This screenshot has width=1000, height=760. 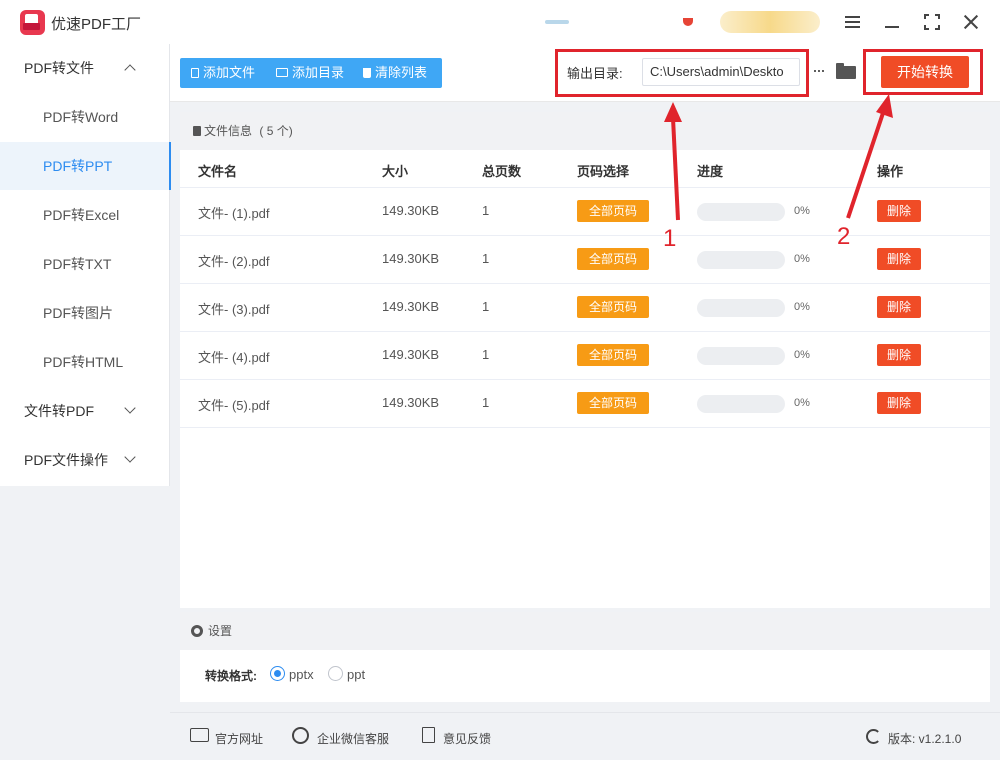 I want to click on settings-header: 设置, so click(x=585, y=631).